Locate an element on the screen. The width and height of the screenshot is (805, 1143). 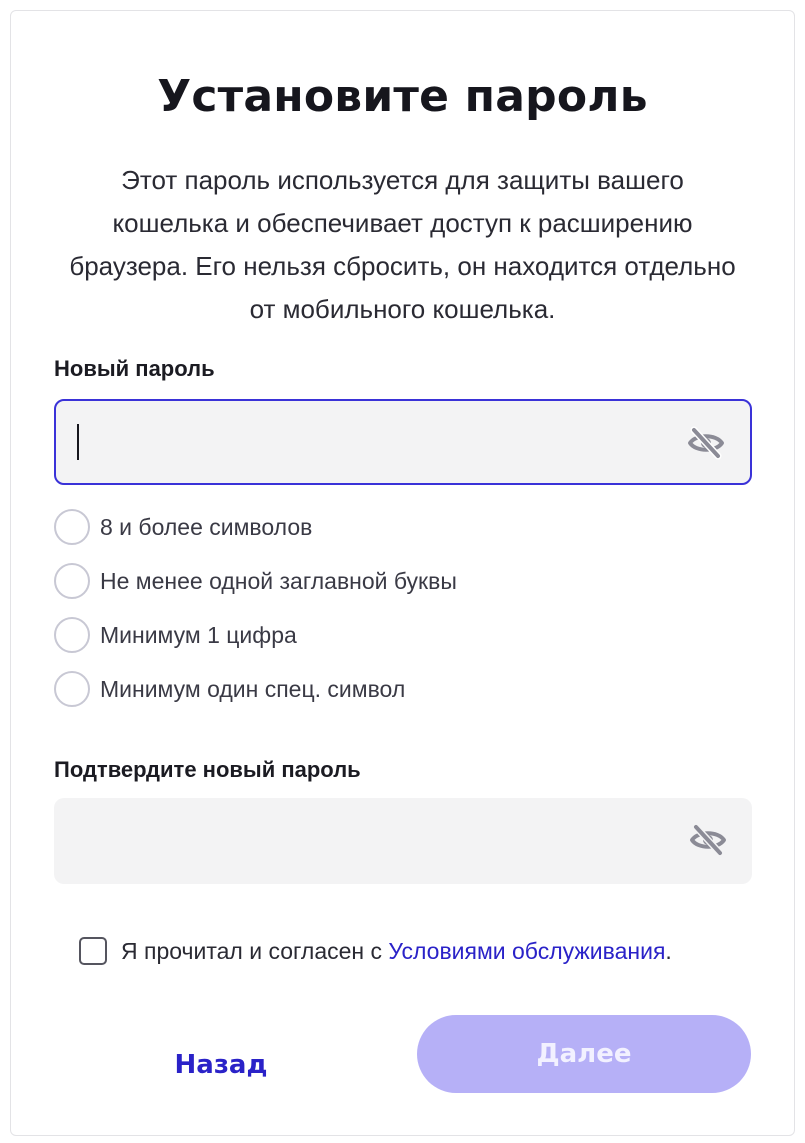
requirement-item: Не менее одной заглавной буквы is located at coordinates (255, 581).